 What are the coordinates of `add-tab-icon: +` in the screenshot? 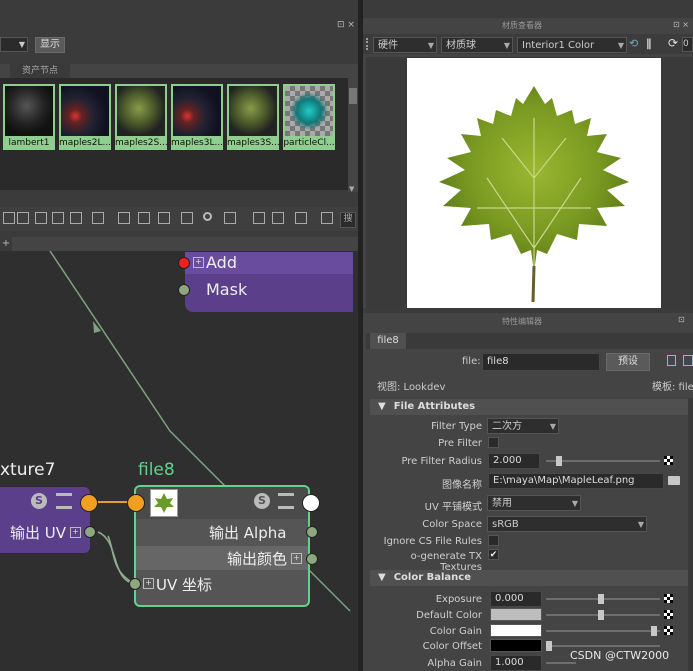 It's located at (6, 244).